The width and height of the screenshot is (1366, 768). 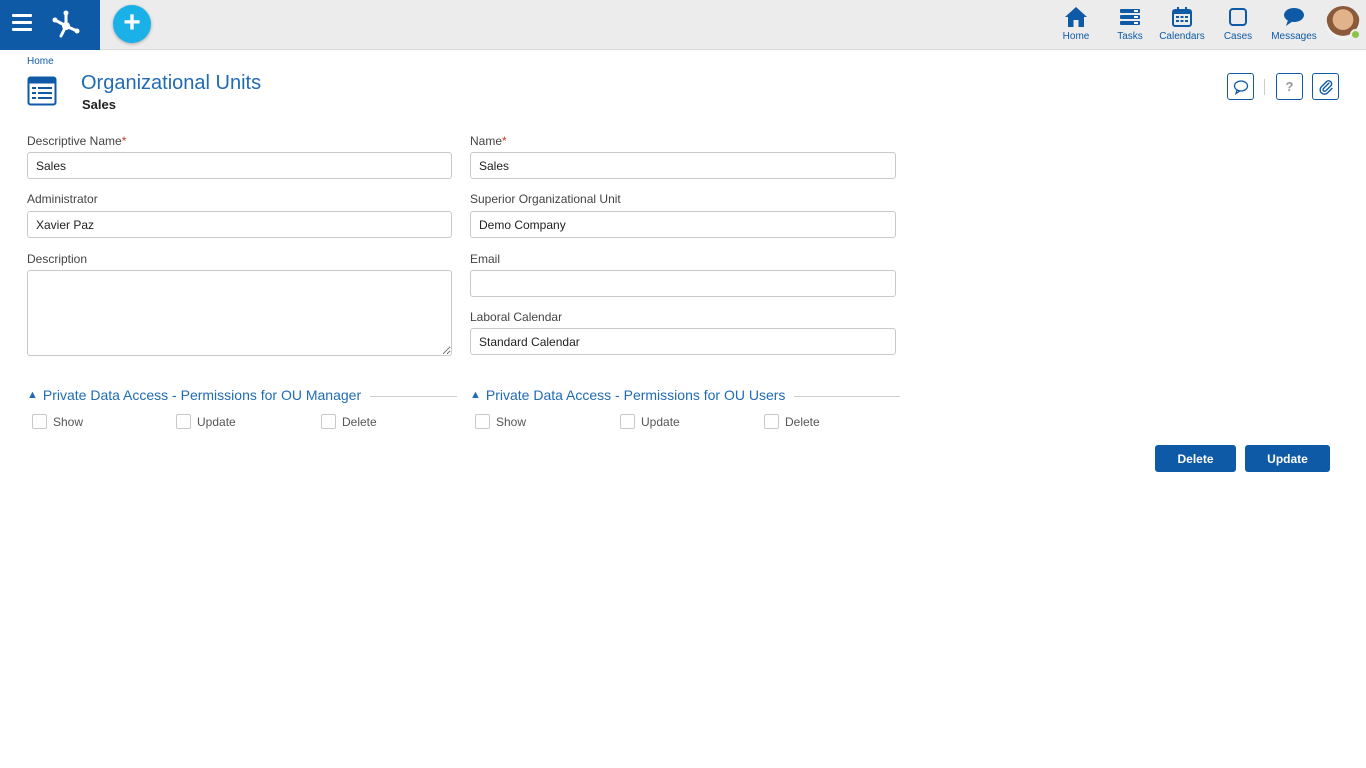 What do you see at coordinates (683, 165) in the screenshot?
I see `name-input` at bounding box center [683, 165].